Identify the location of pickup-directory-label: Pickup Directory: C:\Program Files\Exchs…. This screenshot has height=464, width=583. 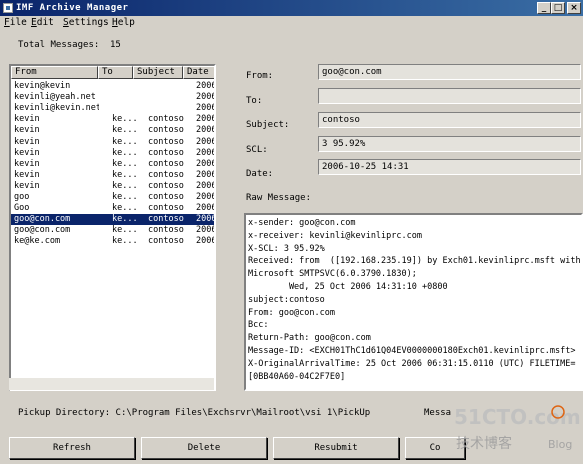
(194, 413).